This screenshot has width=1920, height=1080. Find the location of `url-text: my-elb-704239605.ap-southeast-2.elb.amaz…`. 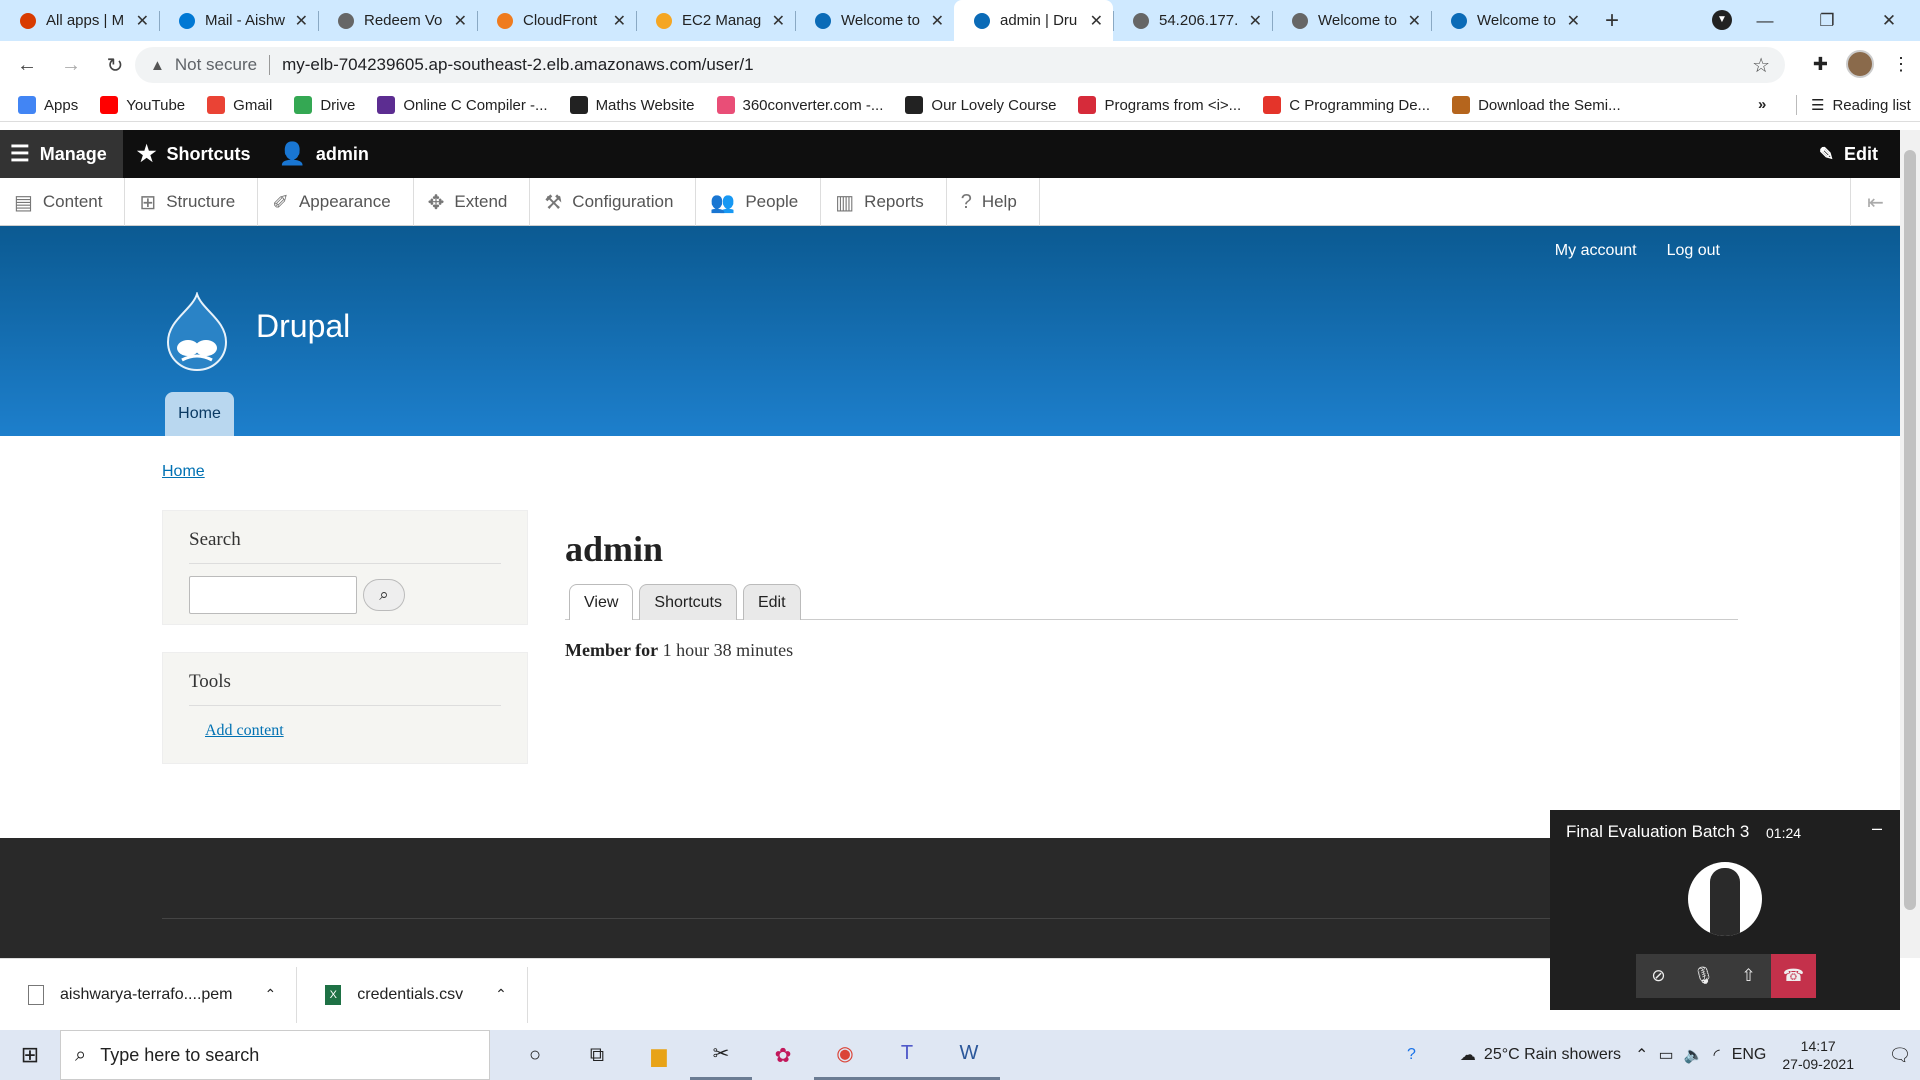

url-text: my-elb-704239605.ap-southeast-2.elb.amaz… is located at coordinates (518, 65).